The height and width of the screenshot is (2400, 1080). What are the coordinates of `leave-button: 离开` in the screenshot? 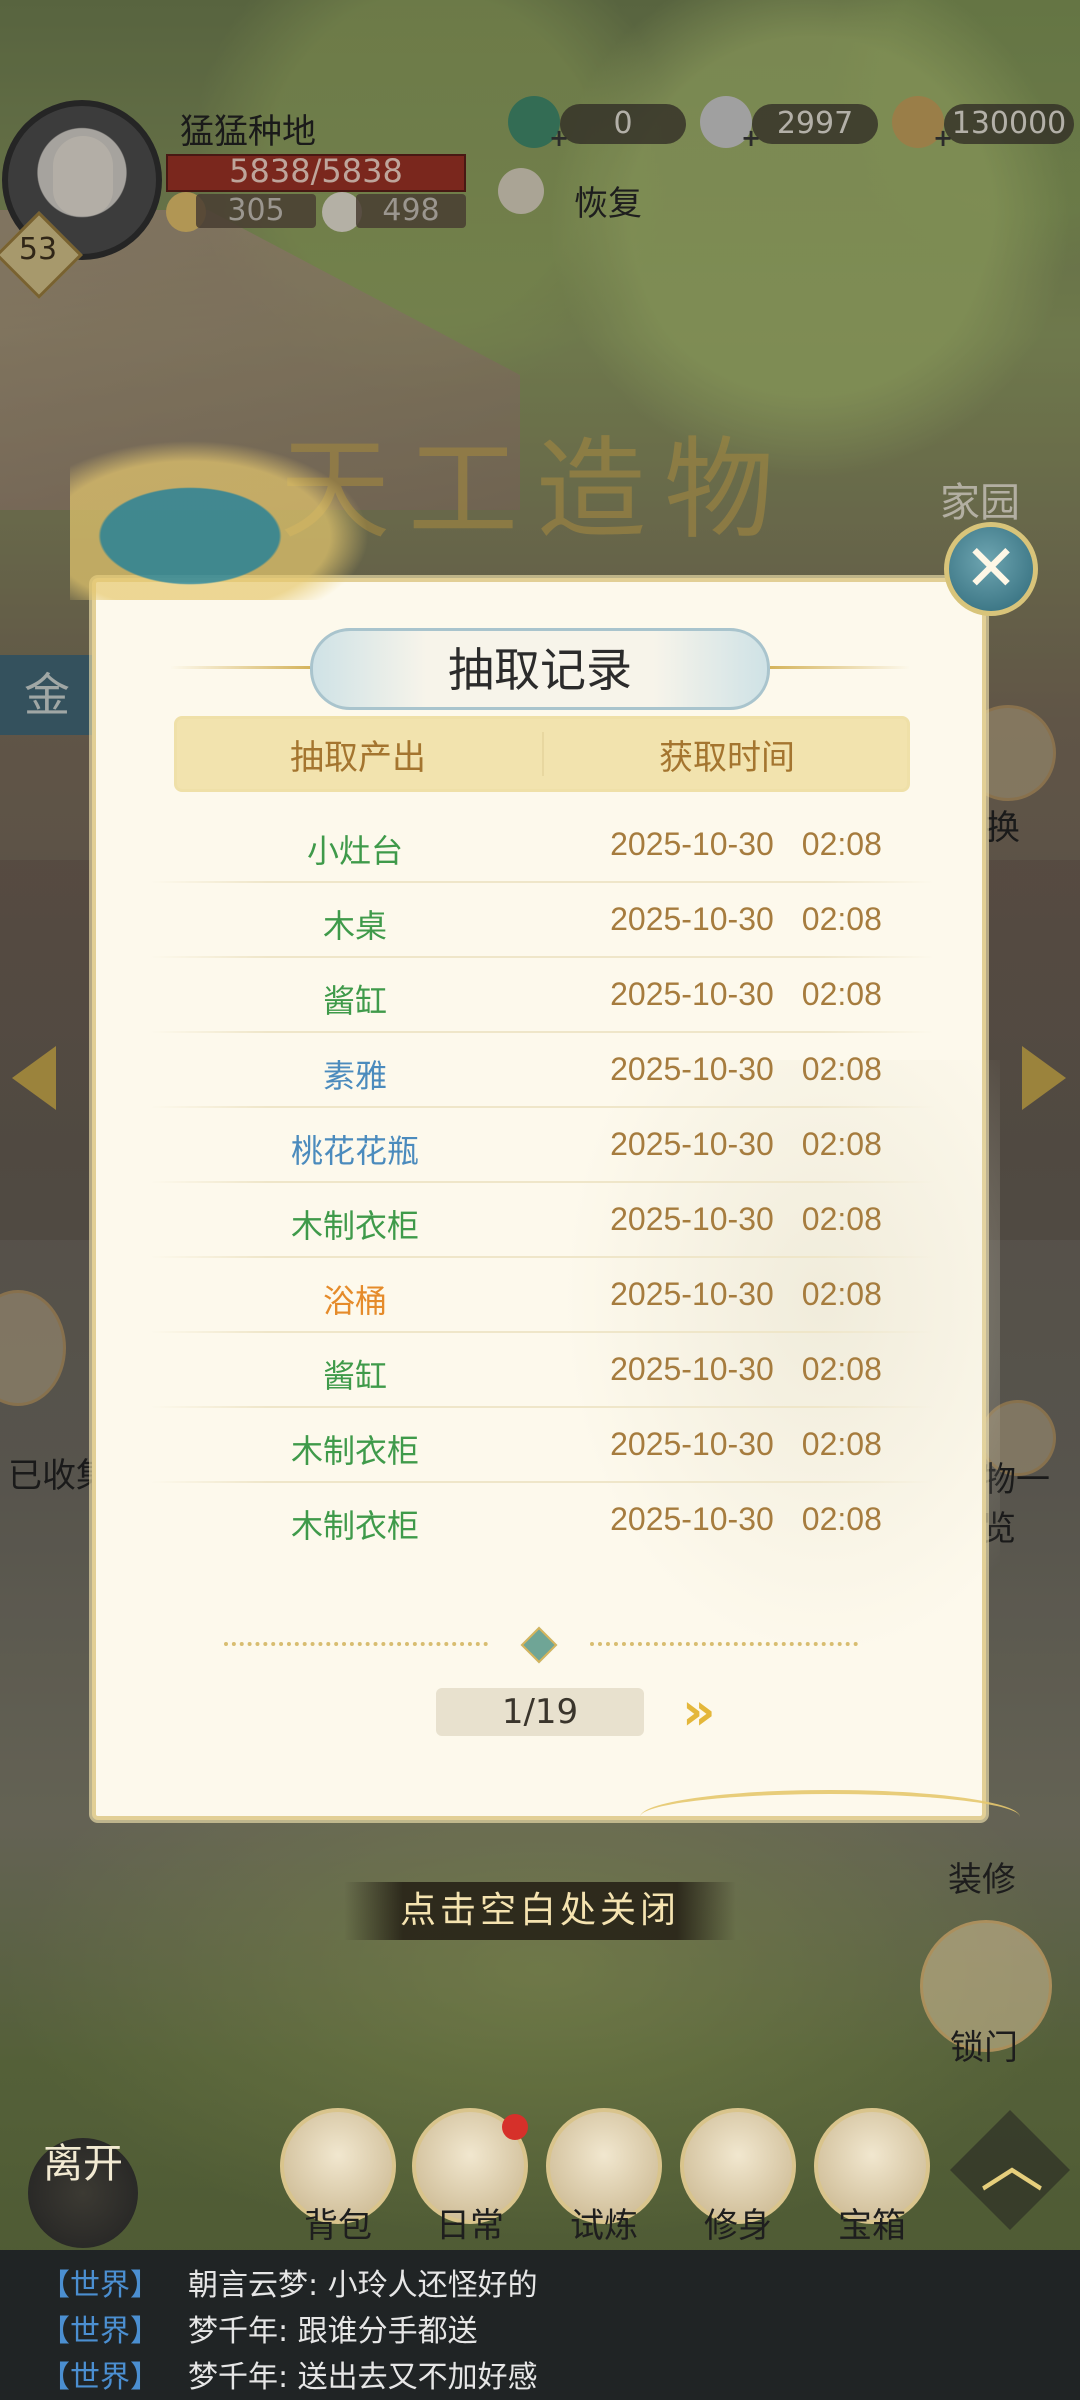 It's located at (83, 2193).